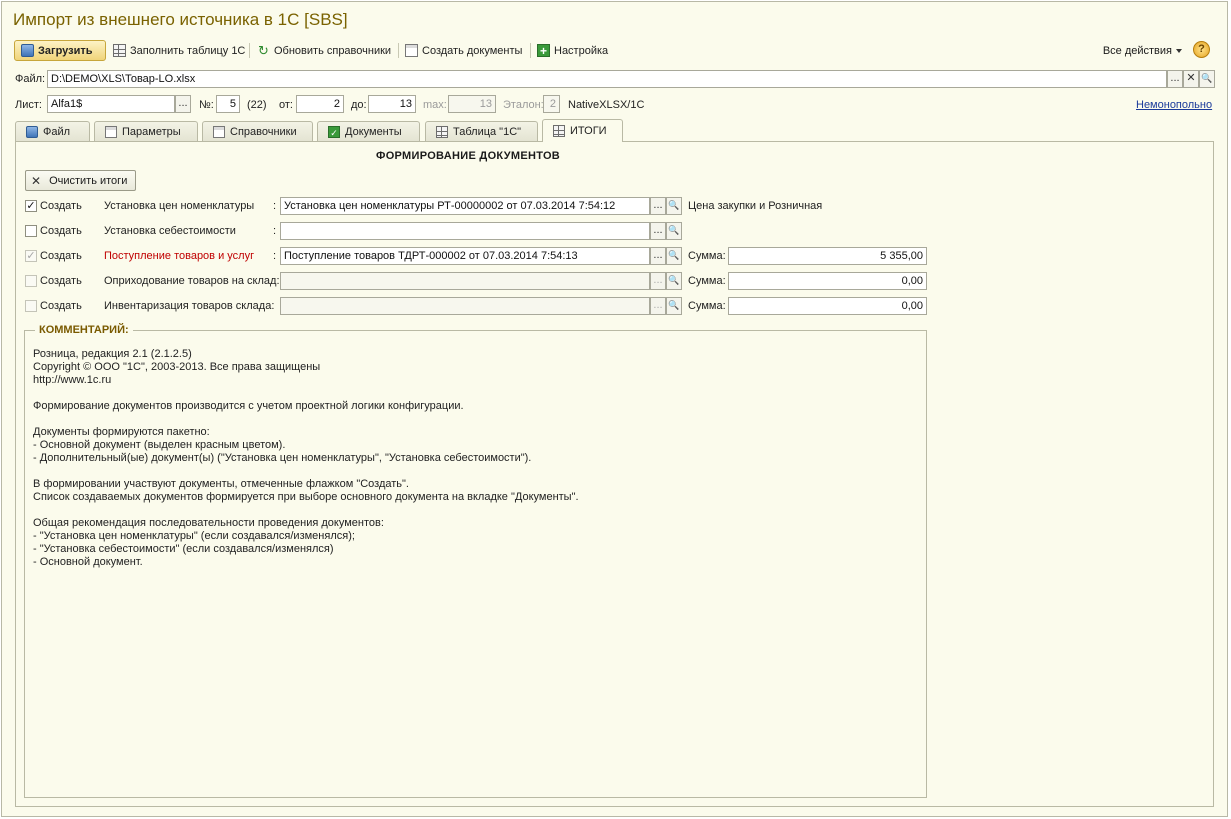  I want to click on etalon-field: 2, so click(551, 104).